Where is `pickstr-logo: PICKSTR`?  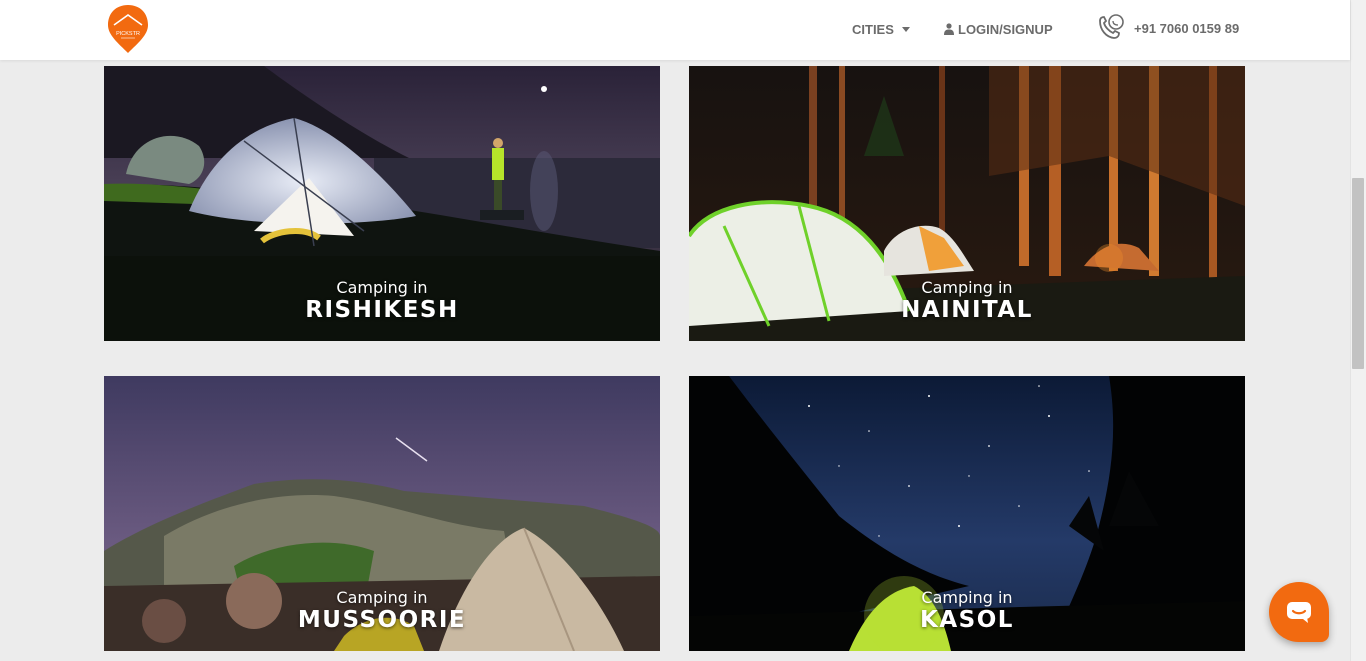 pickstr-logo: PICKSTR is located at coordinates (128, 29).